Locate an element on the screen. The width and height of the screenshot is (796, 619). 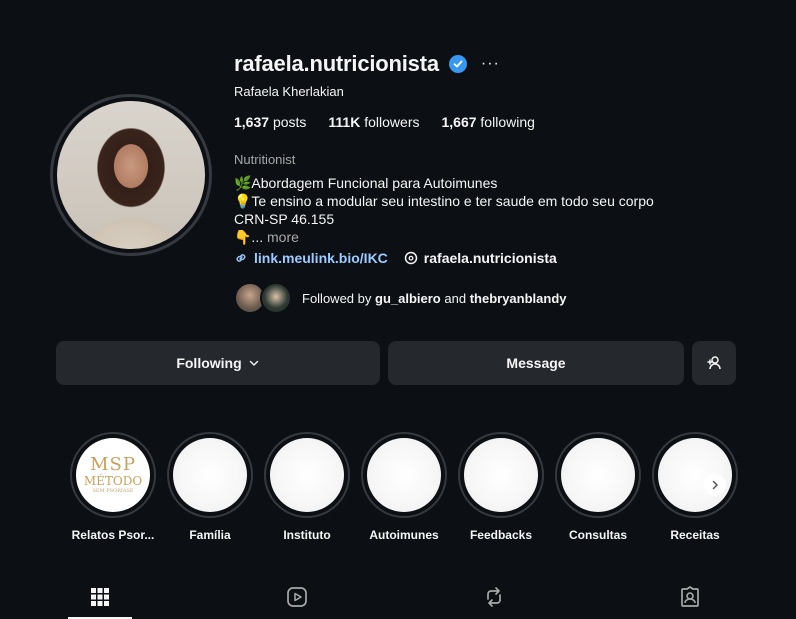
bio-line-3: CRN-SP 46.155 is located at coordinates (284, 219).